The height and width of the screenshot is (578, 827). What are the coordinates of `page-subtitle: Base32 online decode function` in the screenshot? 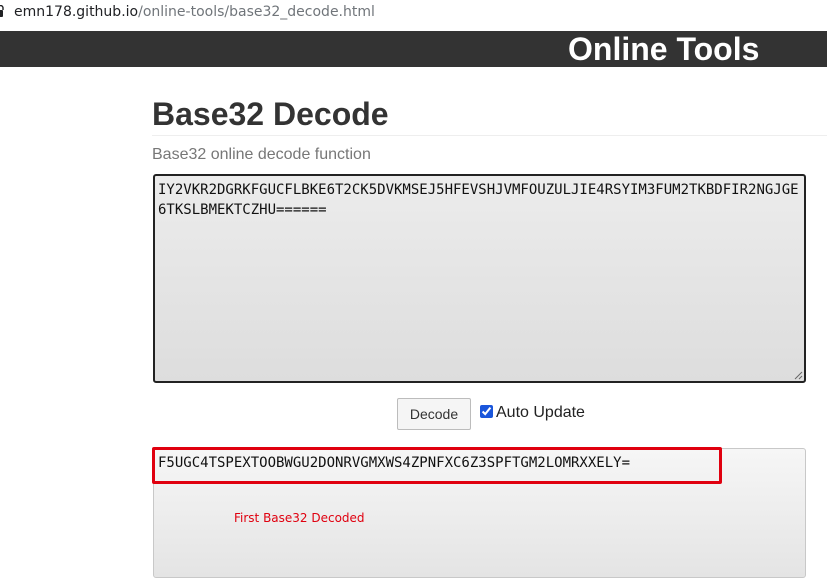 It's located at (261, 154).